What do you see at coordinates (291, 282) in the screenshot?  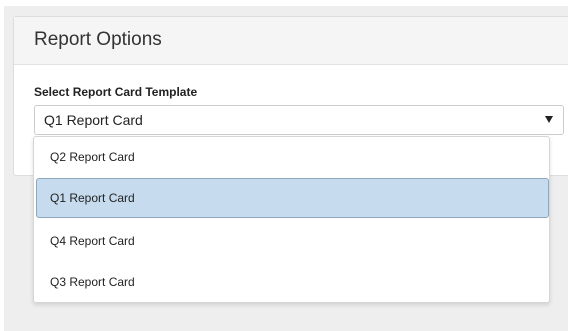 I see `dropdown-option: Q3 Report Card` at bounding box center [291, 282].